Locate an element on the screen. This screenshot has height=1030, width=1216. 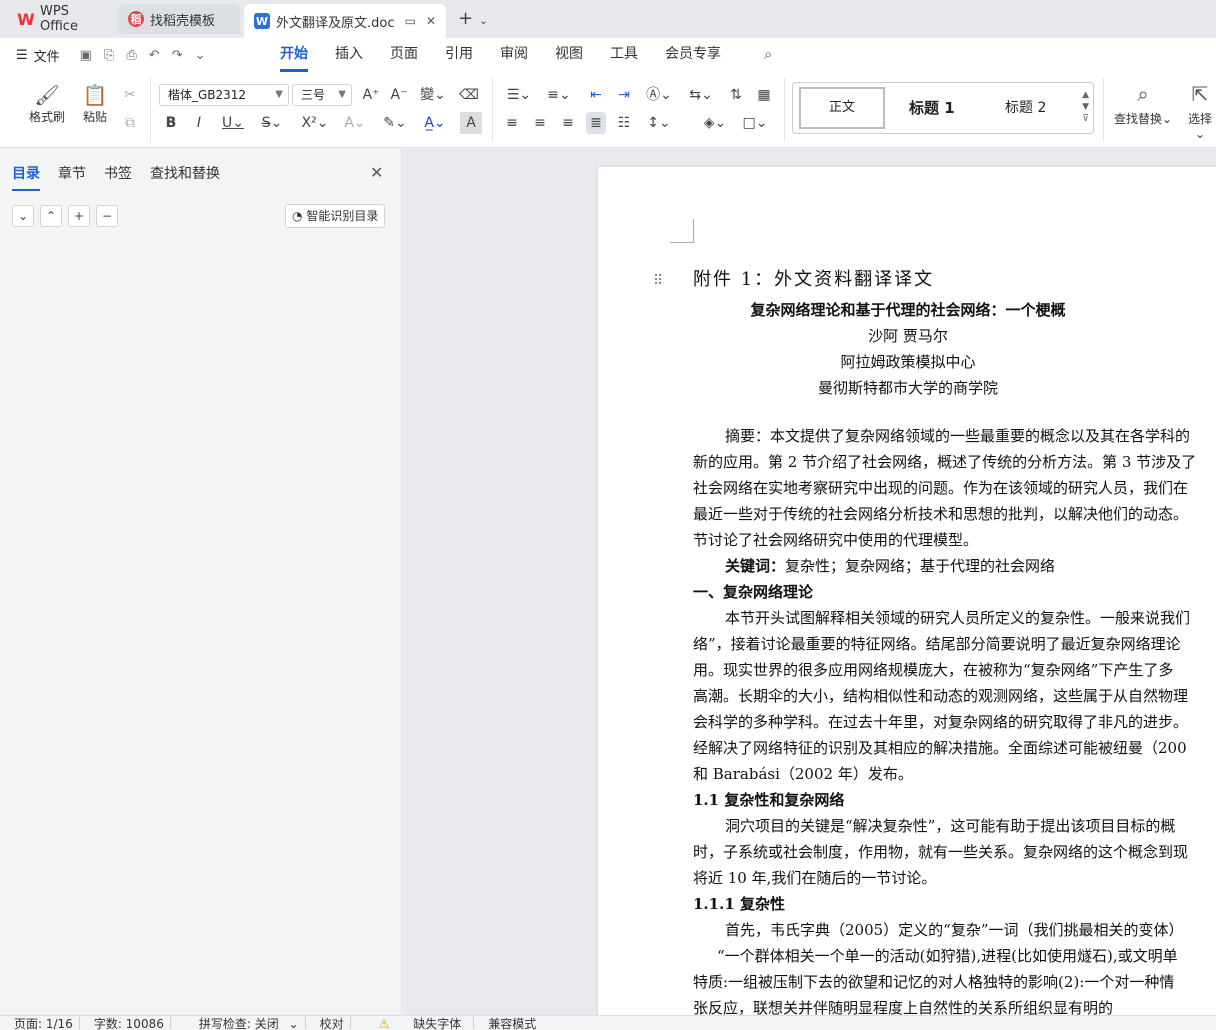
justify-icon: ≣ is located at coordinates (596, 123).